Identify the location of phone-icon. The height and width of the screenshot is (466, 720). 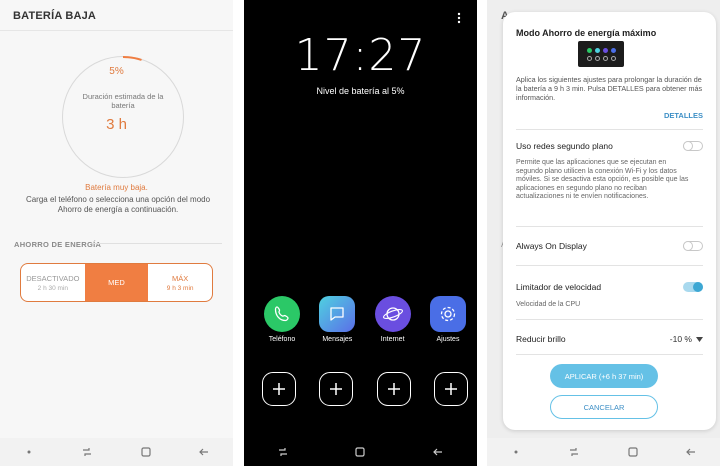
(282, 314).